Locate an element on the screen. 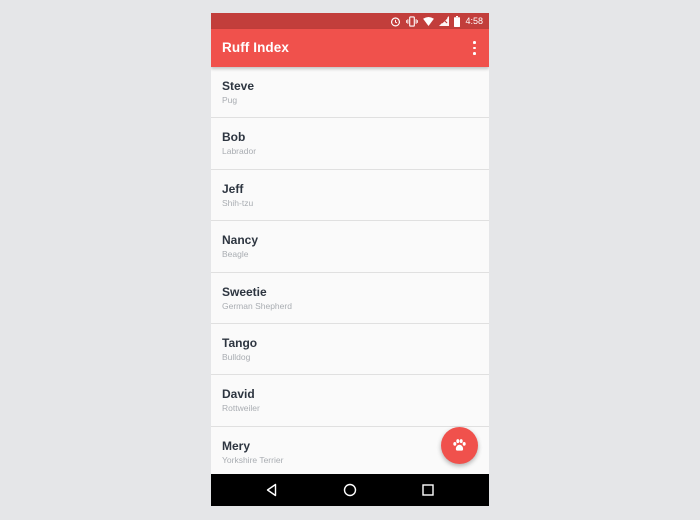  list-item: Steve Pug is located at coordinates (350, 93).